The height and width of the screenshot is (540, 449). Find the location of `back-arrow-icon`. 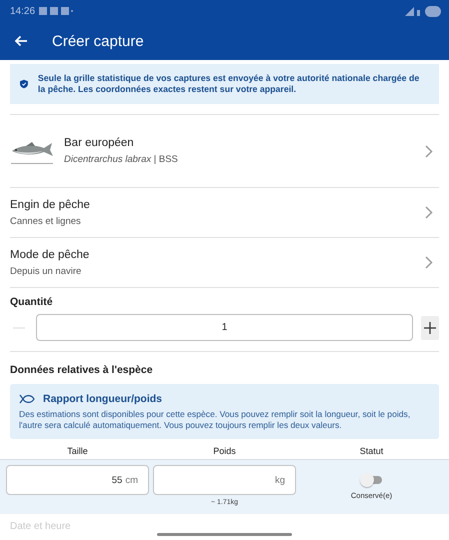

back-arrow-icon is located at coordinates (21, 41).